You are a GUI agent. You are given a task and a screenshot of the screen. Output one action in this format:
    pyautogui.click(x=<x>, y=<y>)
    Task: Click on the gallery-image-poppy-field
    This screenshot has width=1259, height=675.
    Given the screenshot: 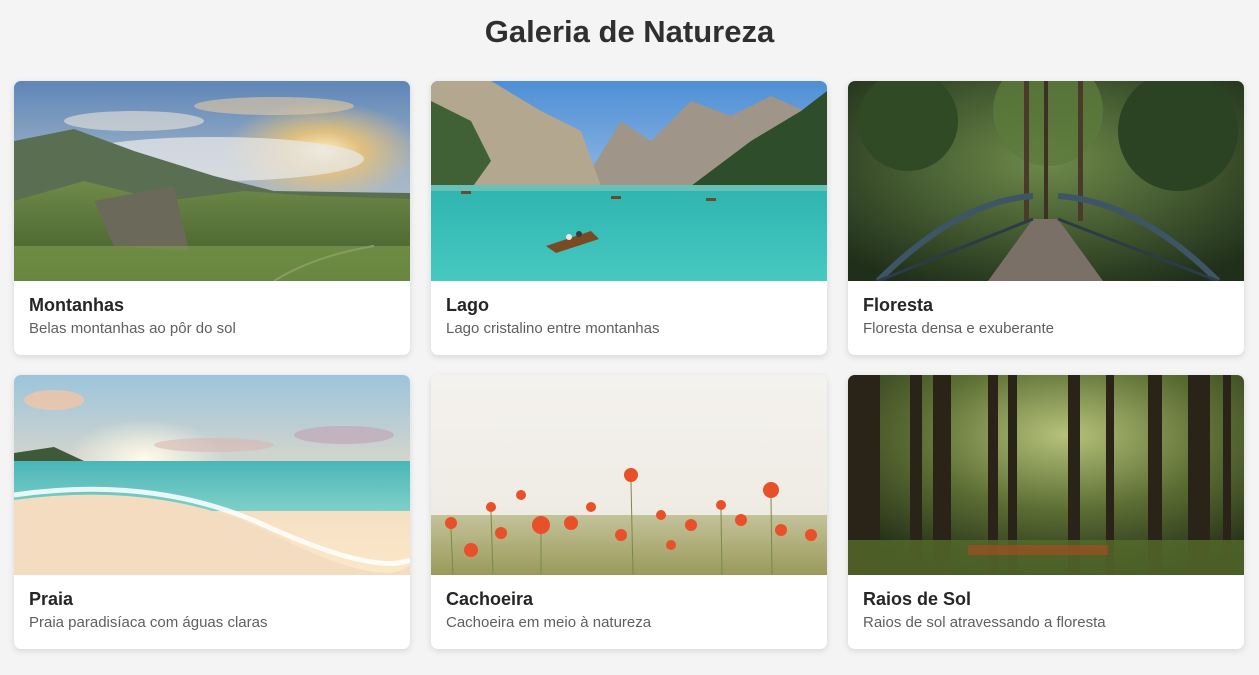 What is the action you would take?
    pyautogui.click(x=629, y=475)
    